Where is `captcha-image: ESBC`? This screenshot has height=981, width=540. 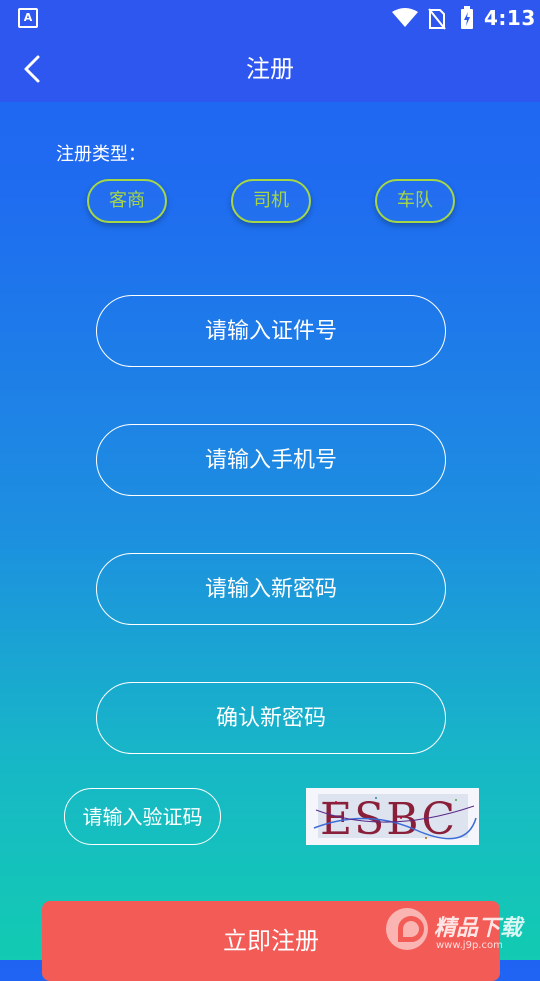
captcha-image: ESBC is located at coordinates (392, 816).